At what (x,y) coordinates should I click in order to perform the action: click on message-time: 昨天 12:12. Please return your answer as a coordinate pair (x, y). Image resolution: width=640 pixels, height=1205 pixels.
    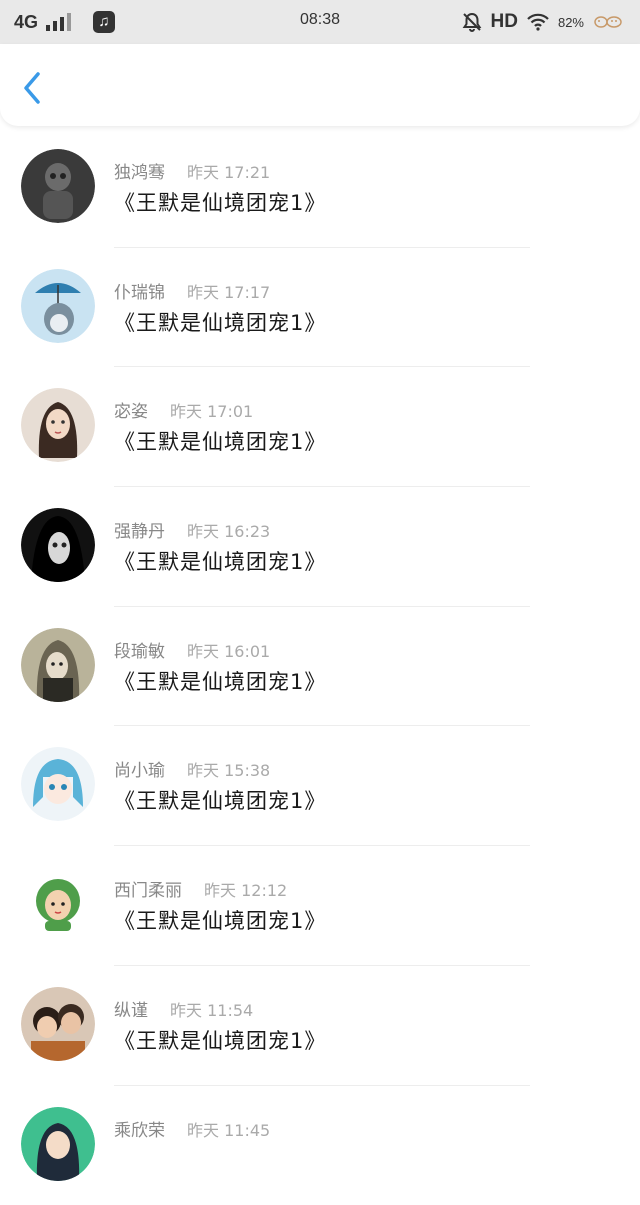
    Looking at the image, I should click on (245, 889).